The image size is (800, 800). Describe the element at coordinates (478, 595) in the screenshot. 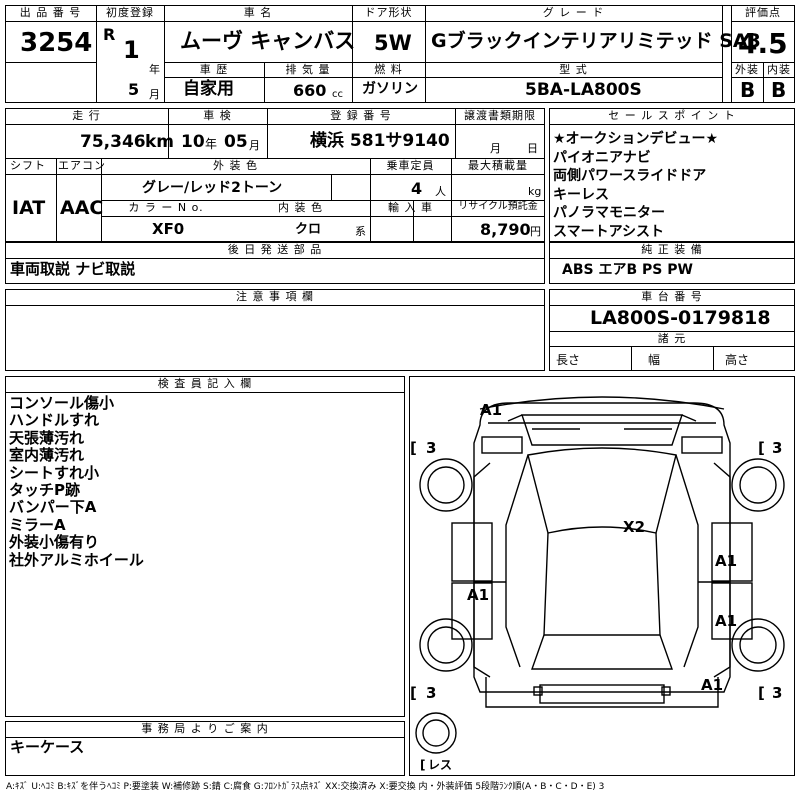

I see `damage-mark-left-rear-door: A1` at that location.